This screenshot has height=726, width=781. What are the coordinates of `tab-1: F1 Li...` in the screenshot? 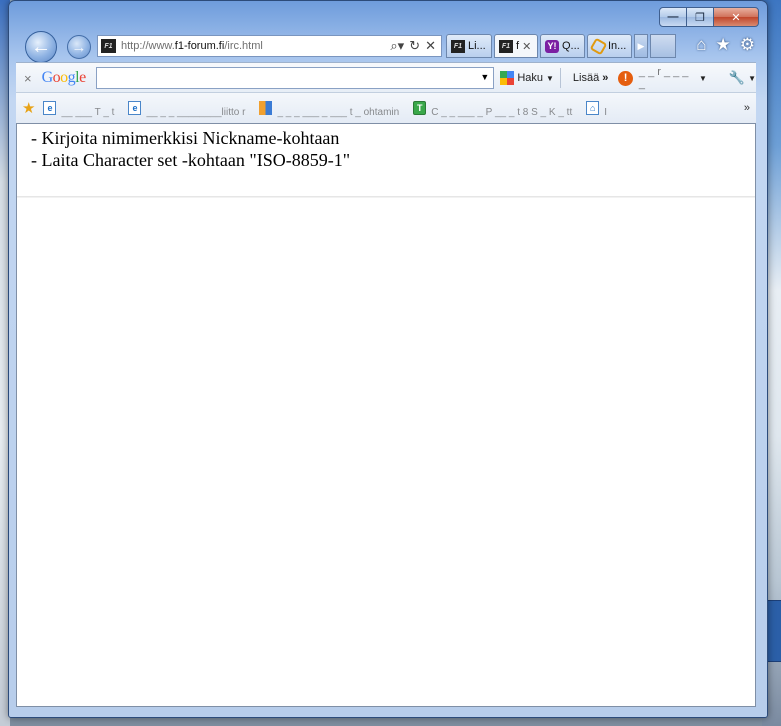 It's located at (469, 46).